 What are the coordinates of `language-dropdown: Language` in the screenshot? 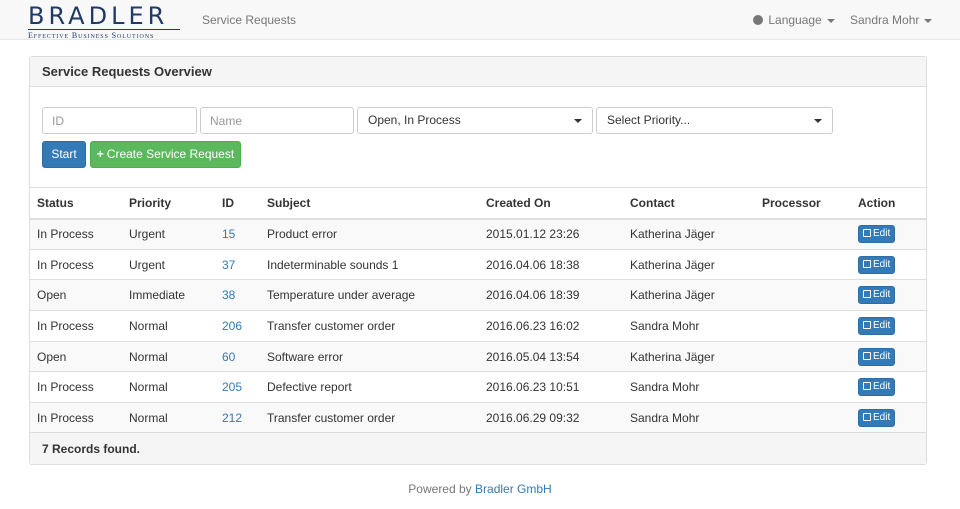 It's located at (794, 20).